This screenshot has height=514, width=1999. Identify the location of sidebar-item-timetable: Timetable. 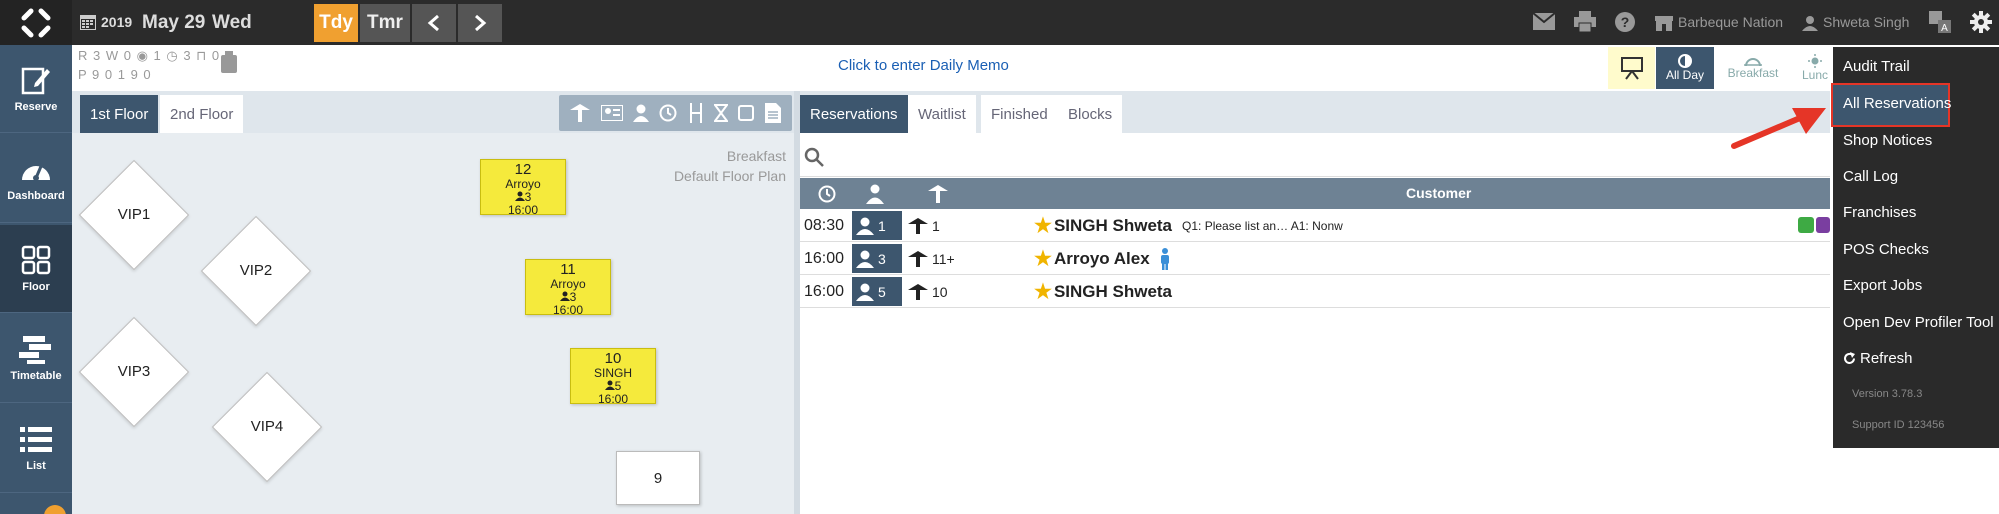
(36, 359).